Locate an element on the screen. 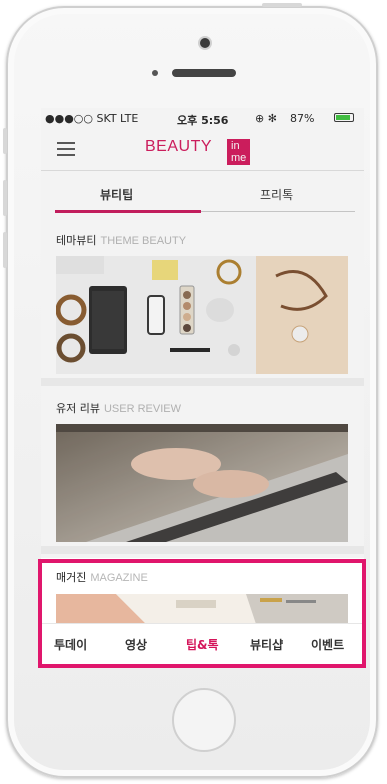  battery-fill is located at coordinates (343, 117).